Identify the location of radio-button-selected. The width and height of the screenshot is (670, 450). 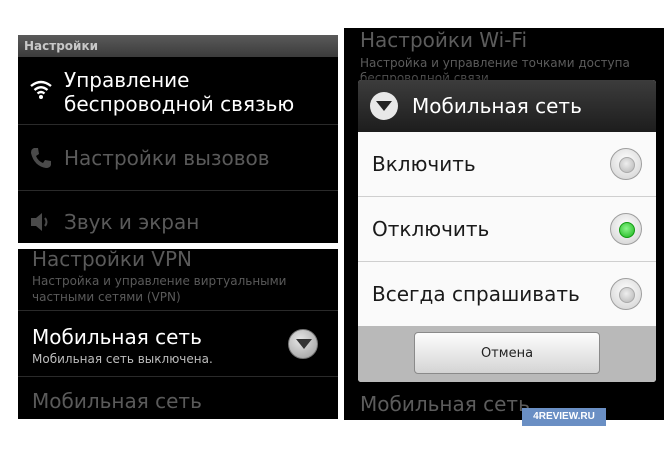
(626, 229).